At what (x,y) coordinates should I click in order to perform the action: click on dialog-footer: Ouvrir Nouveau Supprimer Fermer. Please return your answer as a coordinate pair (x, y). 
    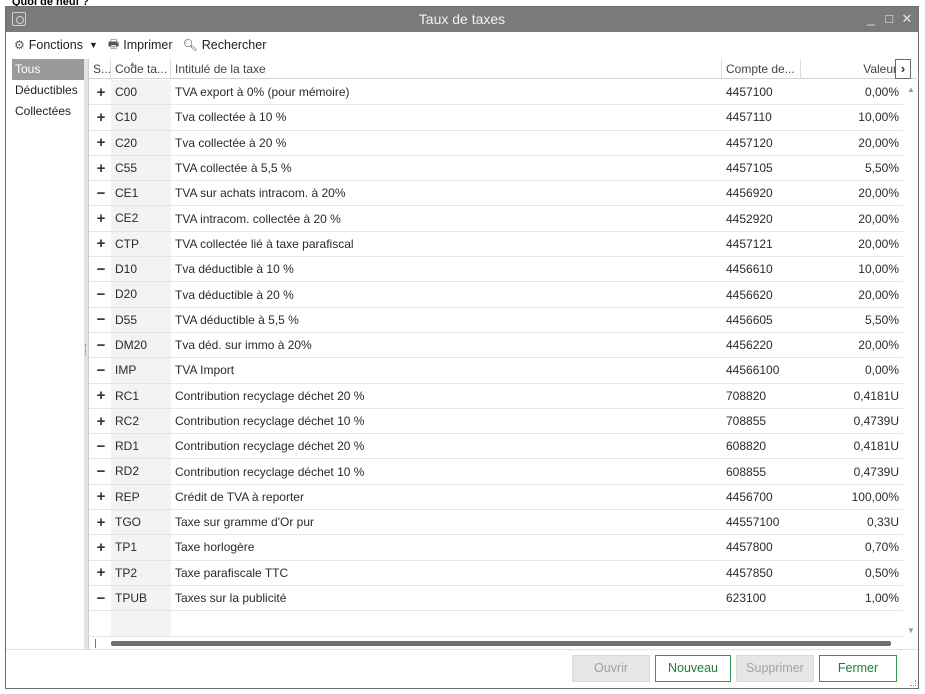
    Looking at the image, I should click on (462, 668).